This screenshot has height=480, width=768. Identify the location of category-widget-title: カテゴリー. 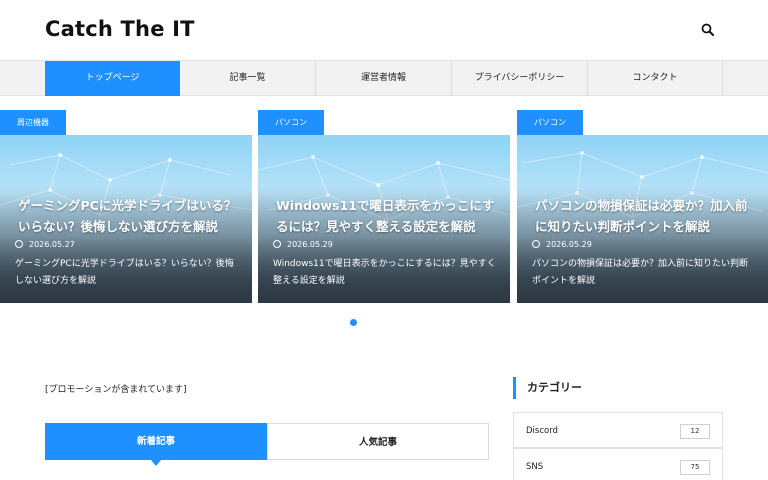
(547, 388).